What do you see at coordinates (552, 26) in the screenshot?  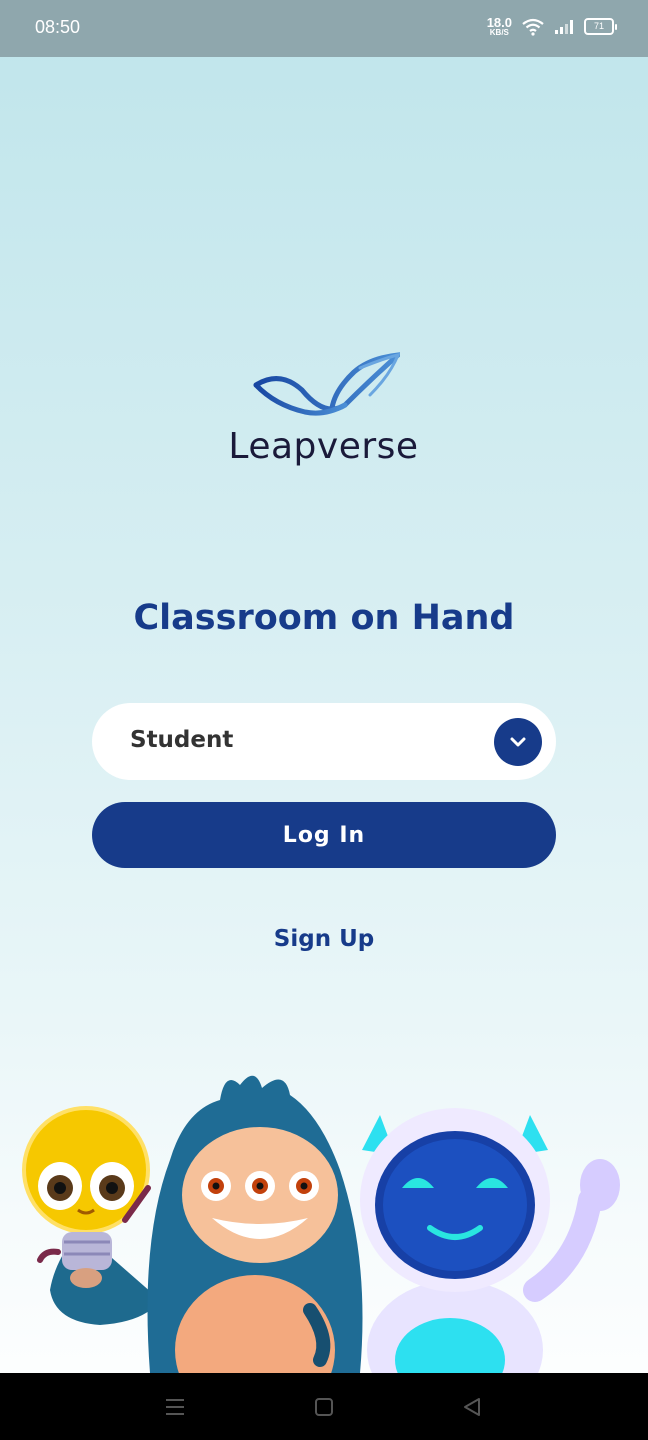 I see `status-icons: 18.0 KB/S 71` at bounding box center [552, 26].